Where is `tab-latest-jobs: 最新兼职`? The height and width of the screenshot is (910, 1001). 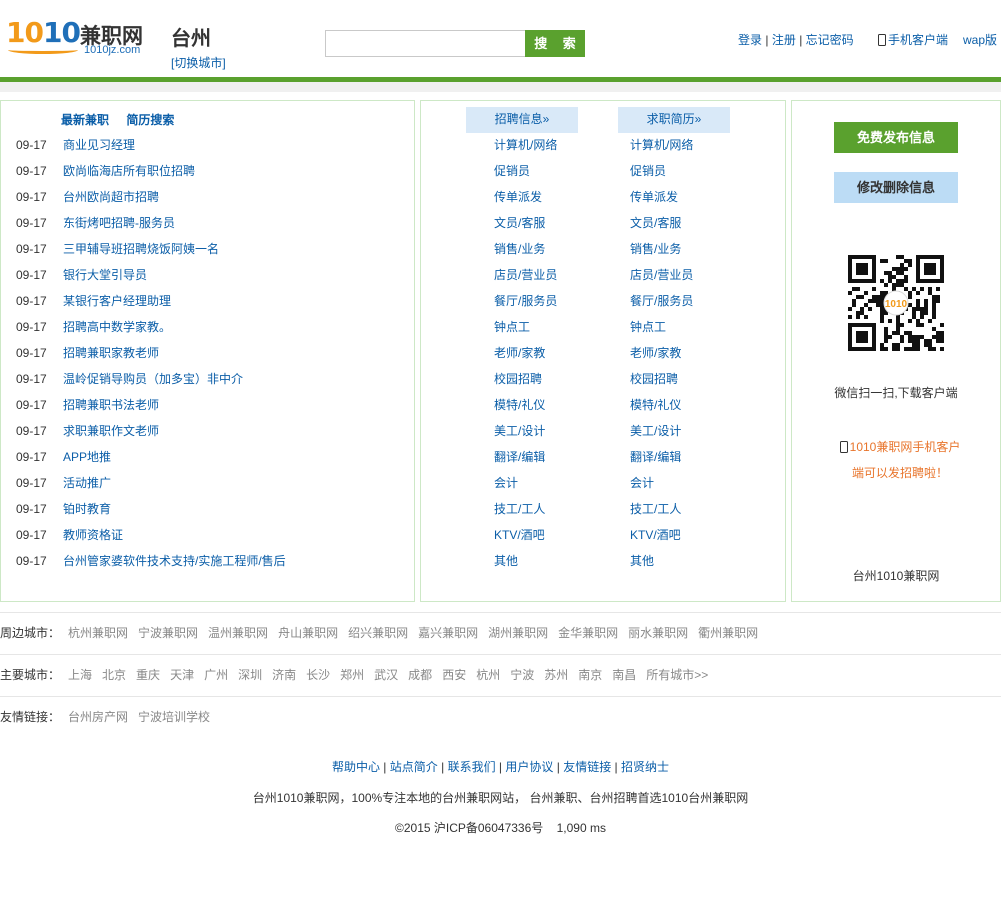 tab-latest-jobs: 最新兼职 is located at coordinates (85, 120).